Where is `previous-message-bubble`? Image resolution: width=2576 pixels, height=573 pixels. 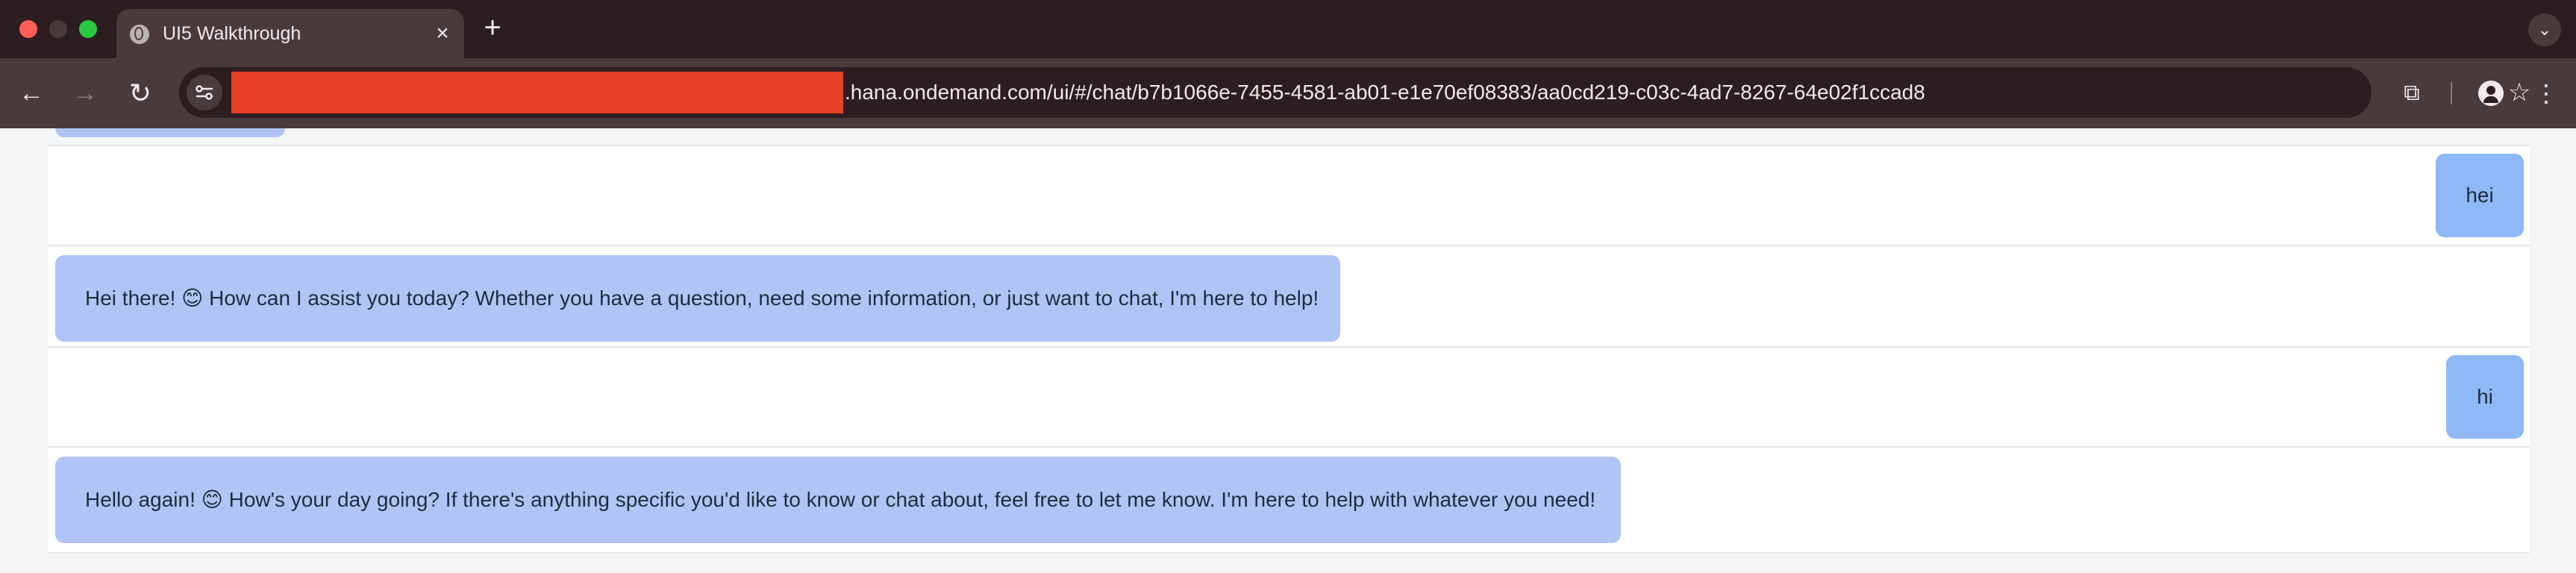
previous-message-bubble is located at coordinates (170, 132).